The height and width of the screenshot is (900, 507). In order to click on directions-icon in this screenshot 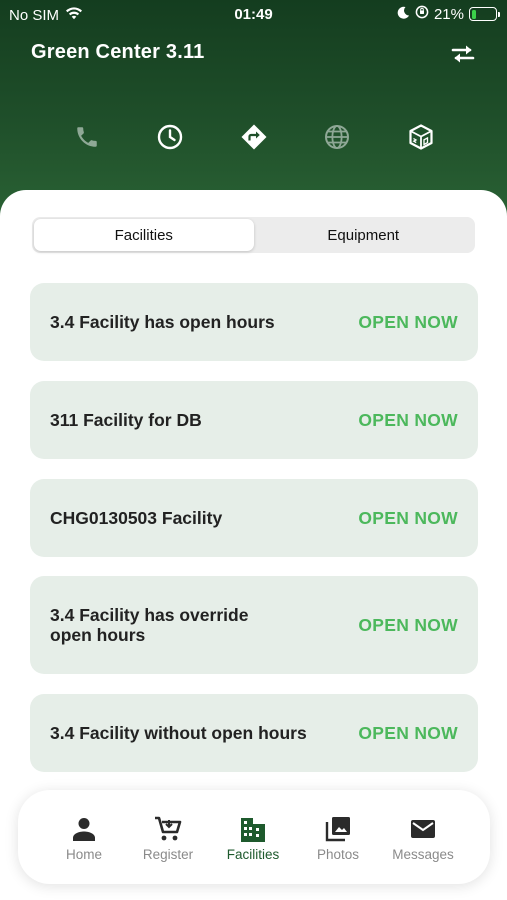, I will do `click(254, 137)`.